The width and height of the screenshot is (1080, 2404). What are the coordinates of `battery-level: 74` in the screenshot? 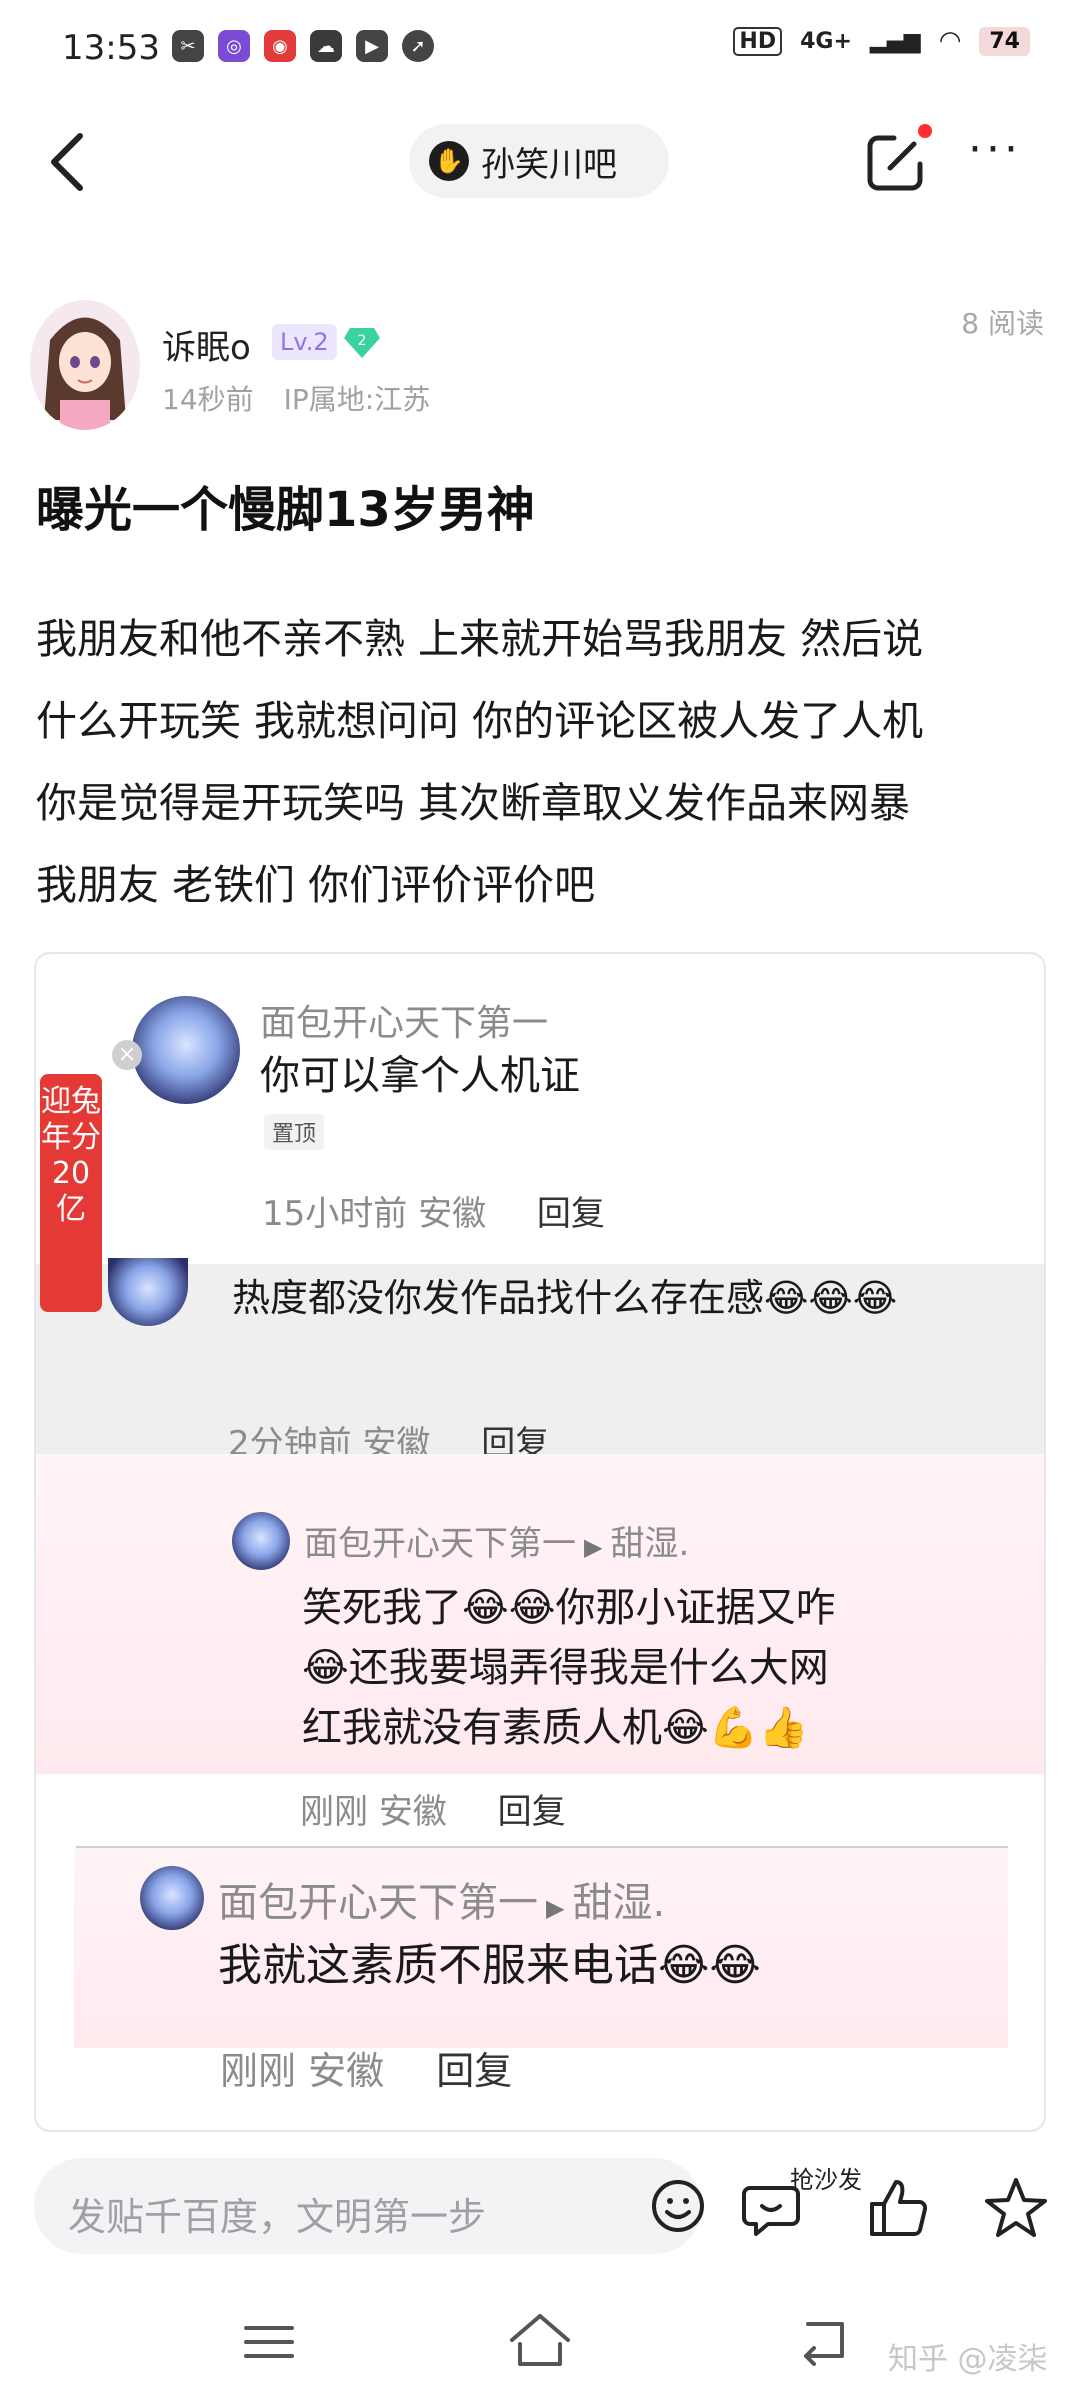 It's located at (1004, 41).